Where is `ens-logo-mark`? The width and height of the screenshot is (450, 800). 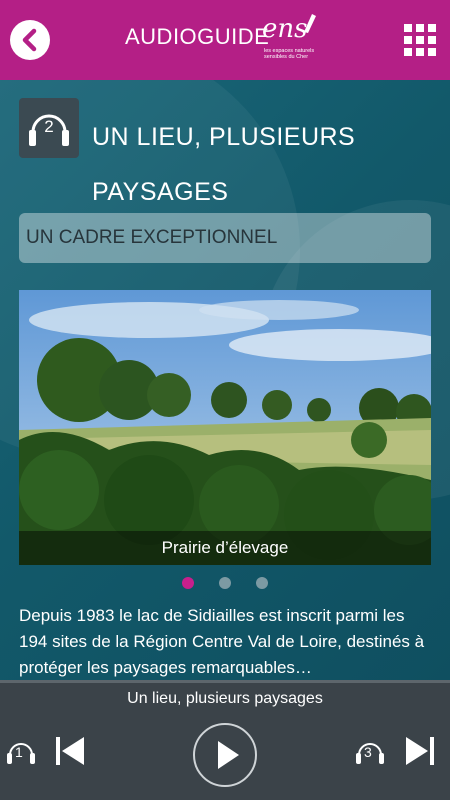
ens-logo-mark is located at coordinates (310, 23).